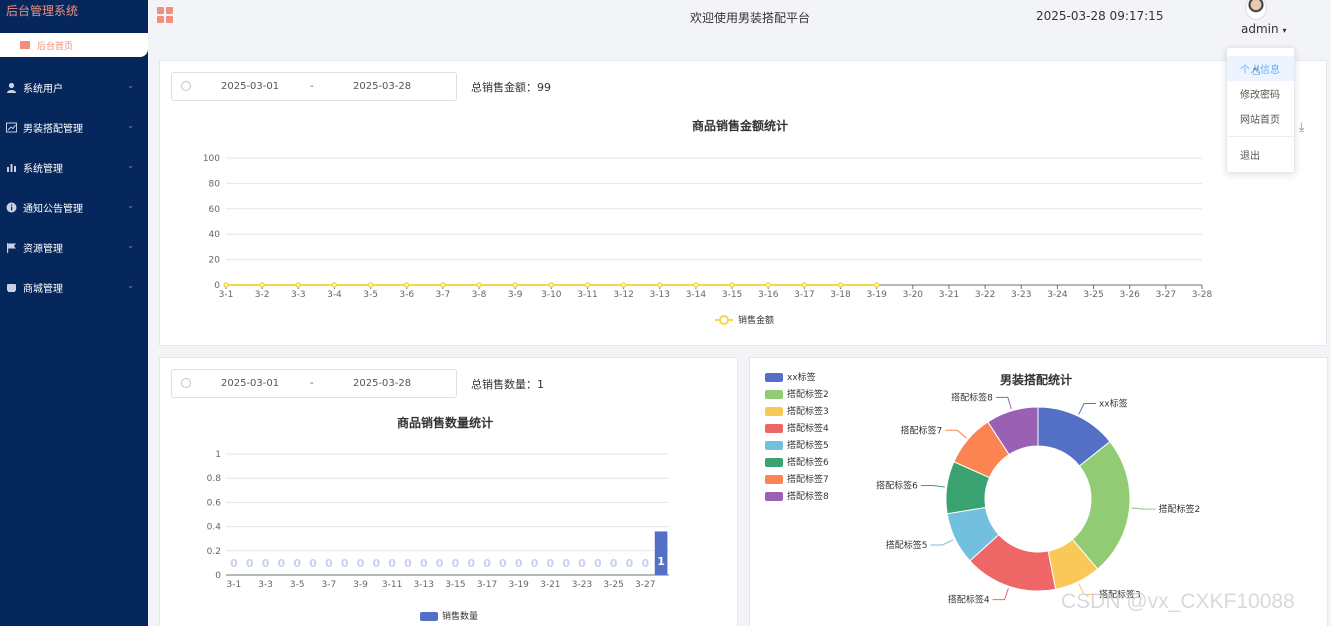 The width and height of the screenshot is (1331, 626). I want to click on slice-label: 搭配标签5, so click(907, 545).